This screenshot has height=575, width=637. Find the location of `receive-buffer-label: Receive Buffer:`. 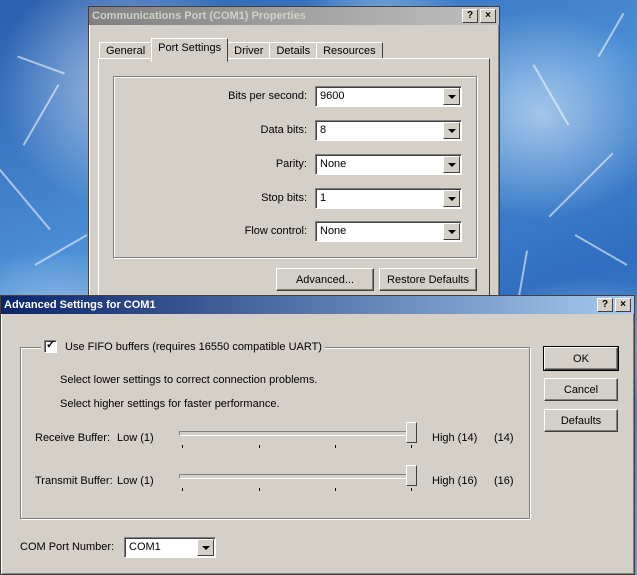

receive-buffer-label: Receive Buffer: is located at coordinates (73, 438).